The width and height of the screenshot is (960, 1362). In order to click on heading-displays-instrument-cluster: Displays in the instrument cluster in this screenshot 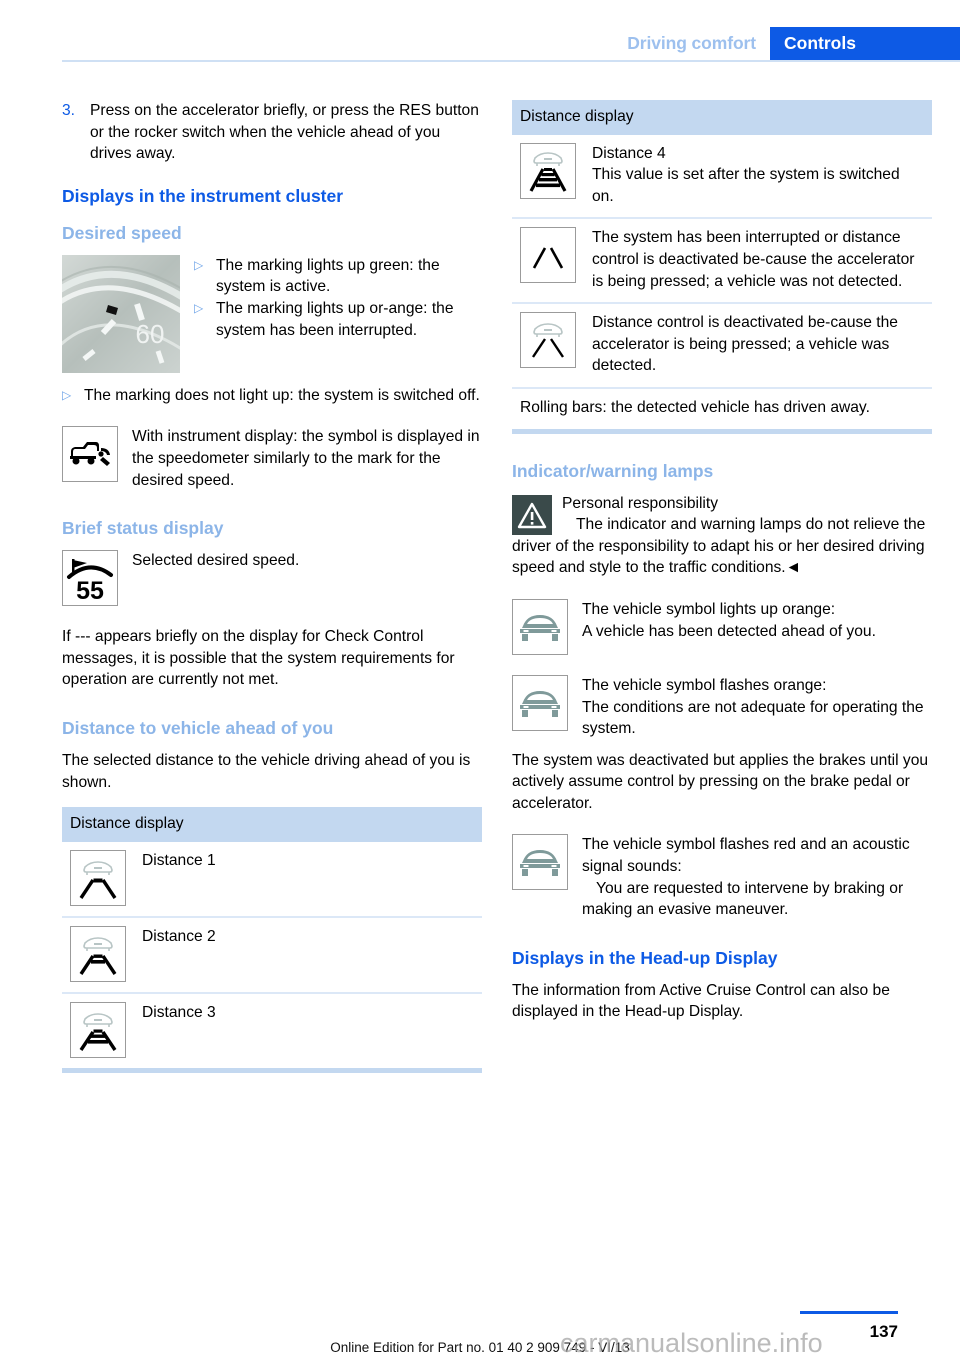, I will do `click(203, 195)`.